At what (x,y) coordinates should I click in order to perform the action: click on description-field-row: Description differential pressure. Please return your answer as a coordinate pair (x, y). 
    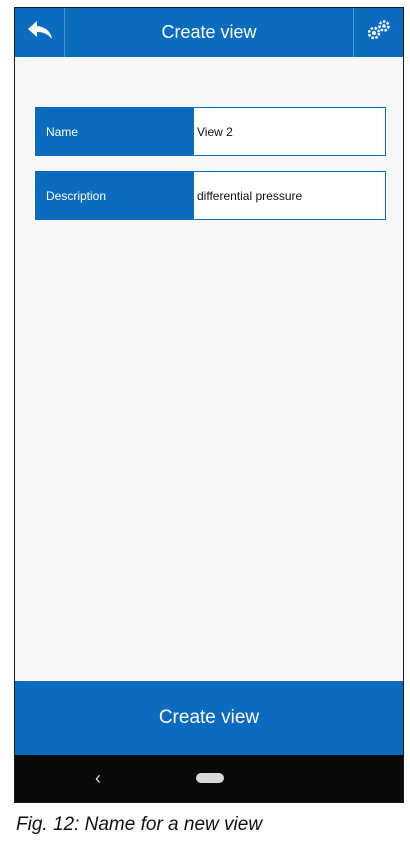
    Looking at the image, I should click on (210, 195).